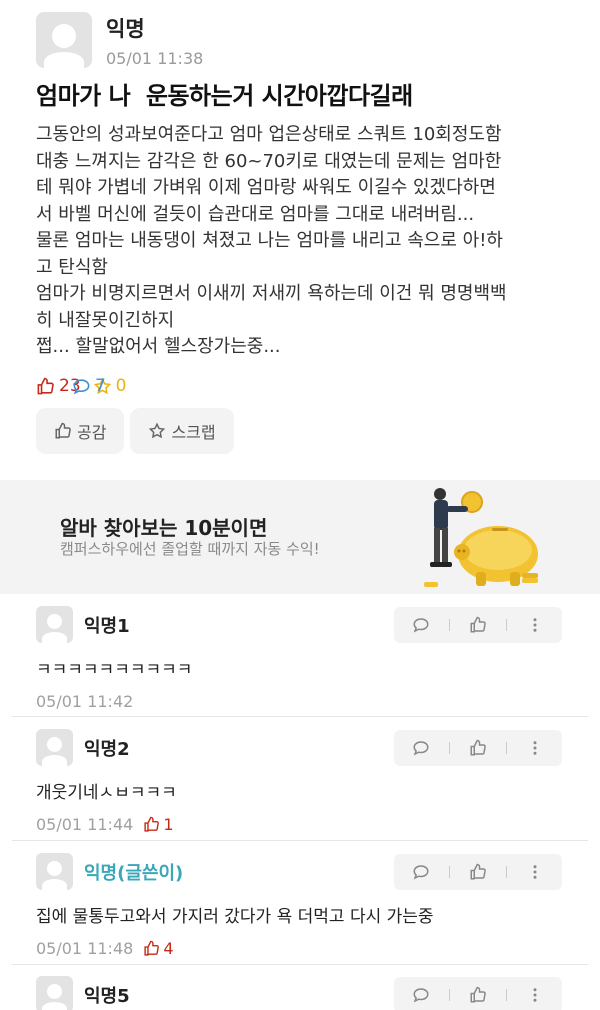 The image size is (600, 1010). What do you see at coordinates (269, 134) in the screenshot?
I see `post-body-line: 그동안의 성과보여준다고 엄마 업은상태로 스쿼트 10회정도함` at bounding box center [269, 134].